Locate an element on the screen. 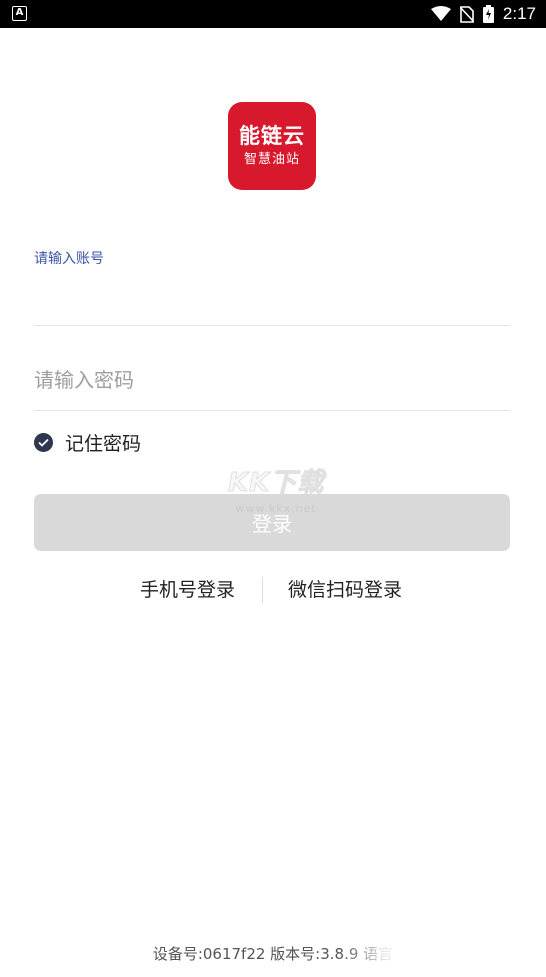  status-icons: 2:17 is located at coordinates (483, 14).